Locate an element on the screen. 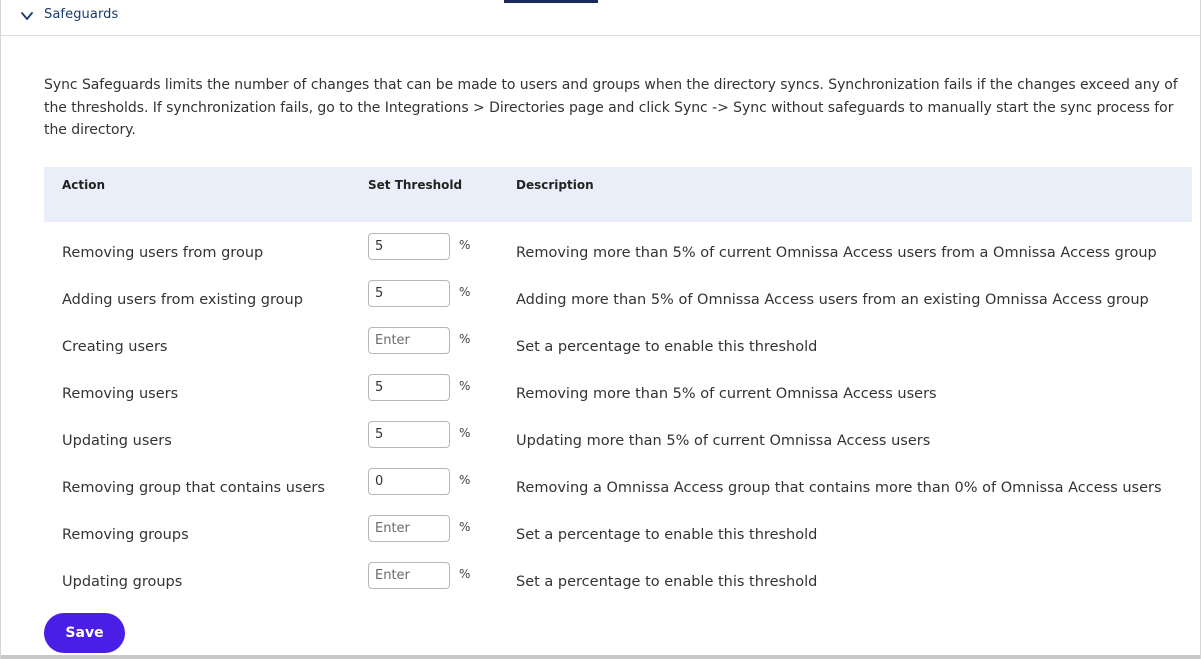  row-action: Adding users from existing group is located at coordinates (182, 300).